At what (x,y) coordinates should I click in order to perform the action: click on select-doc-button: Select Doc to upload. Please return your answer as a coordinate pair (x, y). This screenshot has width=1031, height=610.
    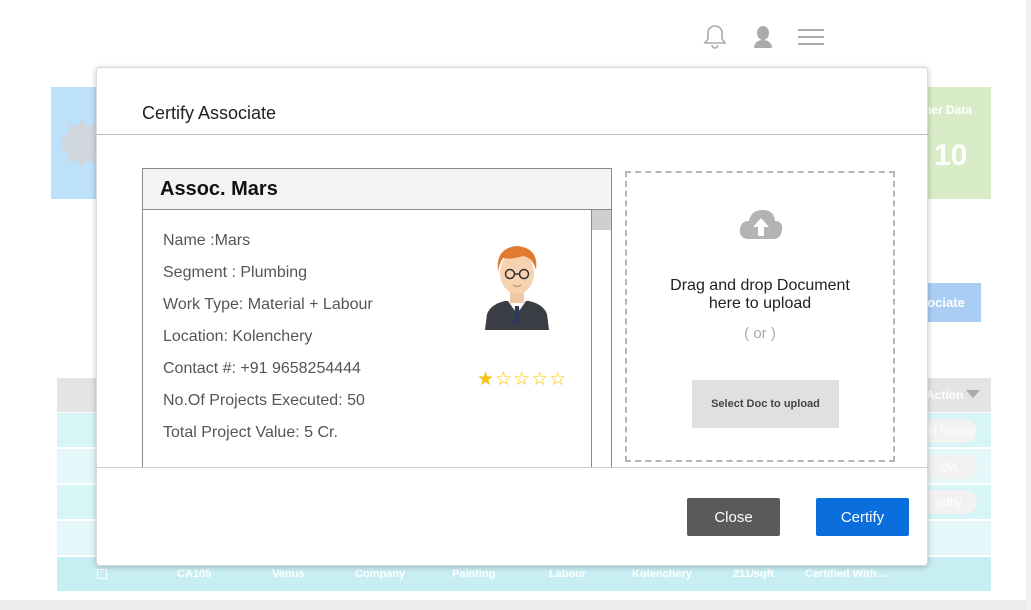
    Looking at the image, I should click on (765, 404).